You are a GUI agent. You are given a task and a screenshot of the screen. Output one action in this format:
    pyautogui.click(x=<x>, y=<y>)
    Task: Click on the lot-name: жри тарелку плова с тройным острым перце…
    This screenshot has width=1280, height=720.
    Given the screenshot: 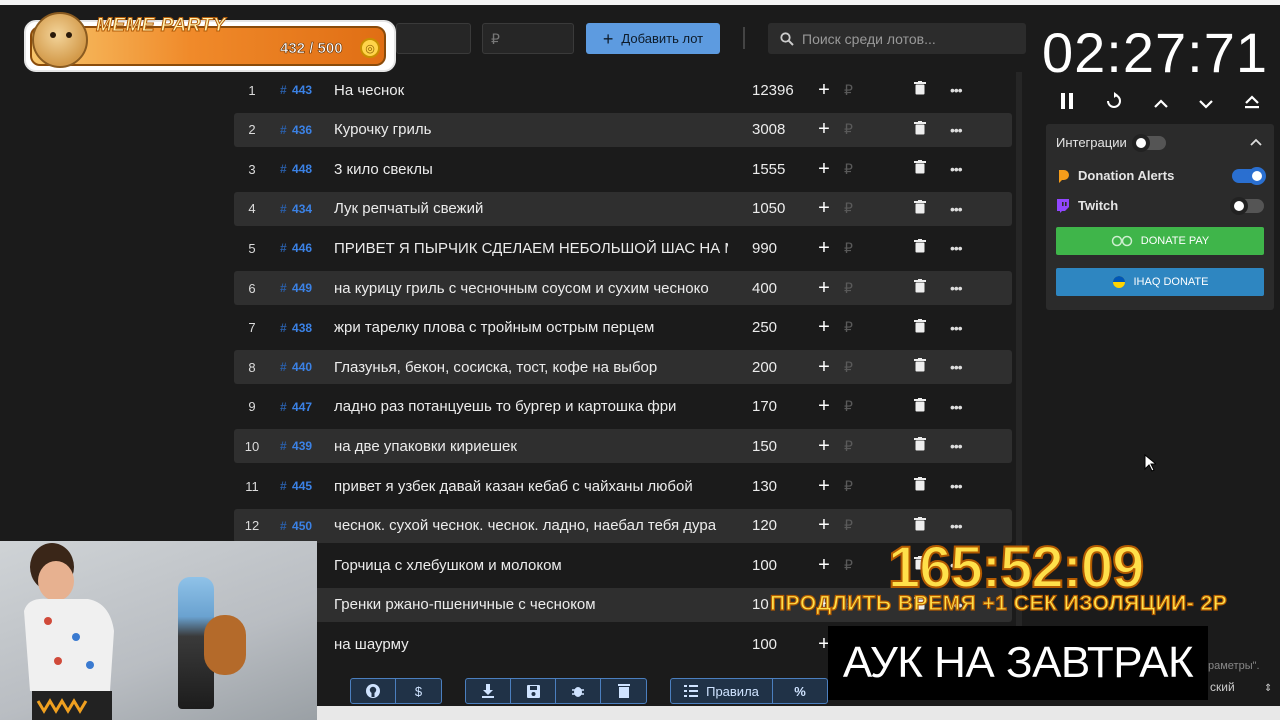 What is the action you would take?
    pyautogui.click(x=531, y=327)
    